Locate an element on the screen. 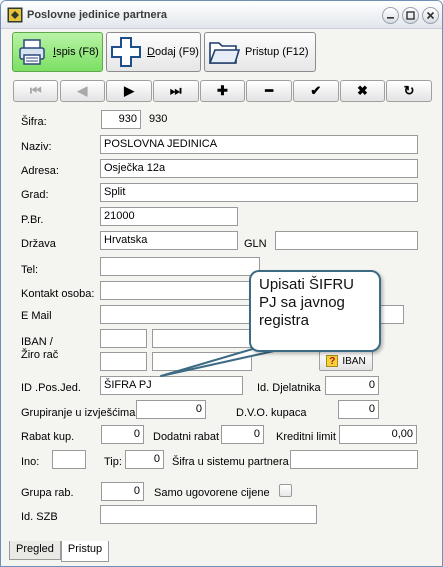 This screenshot has height=567, width=443. prev-record-icon: ◀ is located at coordinates (82, 90).